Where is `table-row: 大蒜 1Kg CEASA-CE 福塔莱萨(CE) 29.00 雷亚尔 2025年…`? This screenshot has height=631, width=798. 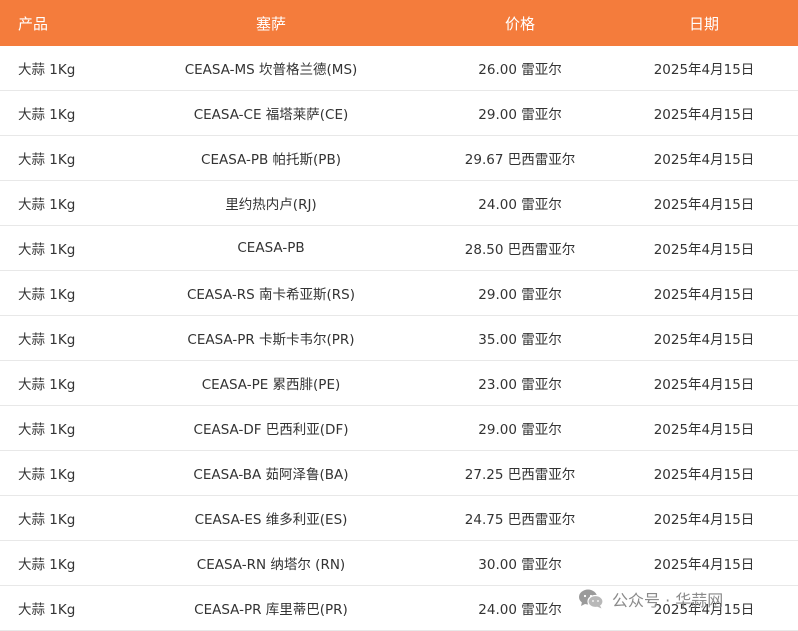
table-row: 大蒜 1Kg CEASA-CE 福塔莱萨(CE) 29.00 雷亚尔 2025年… is located at coordinates (399, 113).